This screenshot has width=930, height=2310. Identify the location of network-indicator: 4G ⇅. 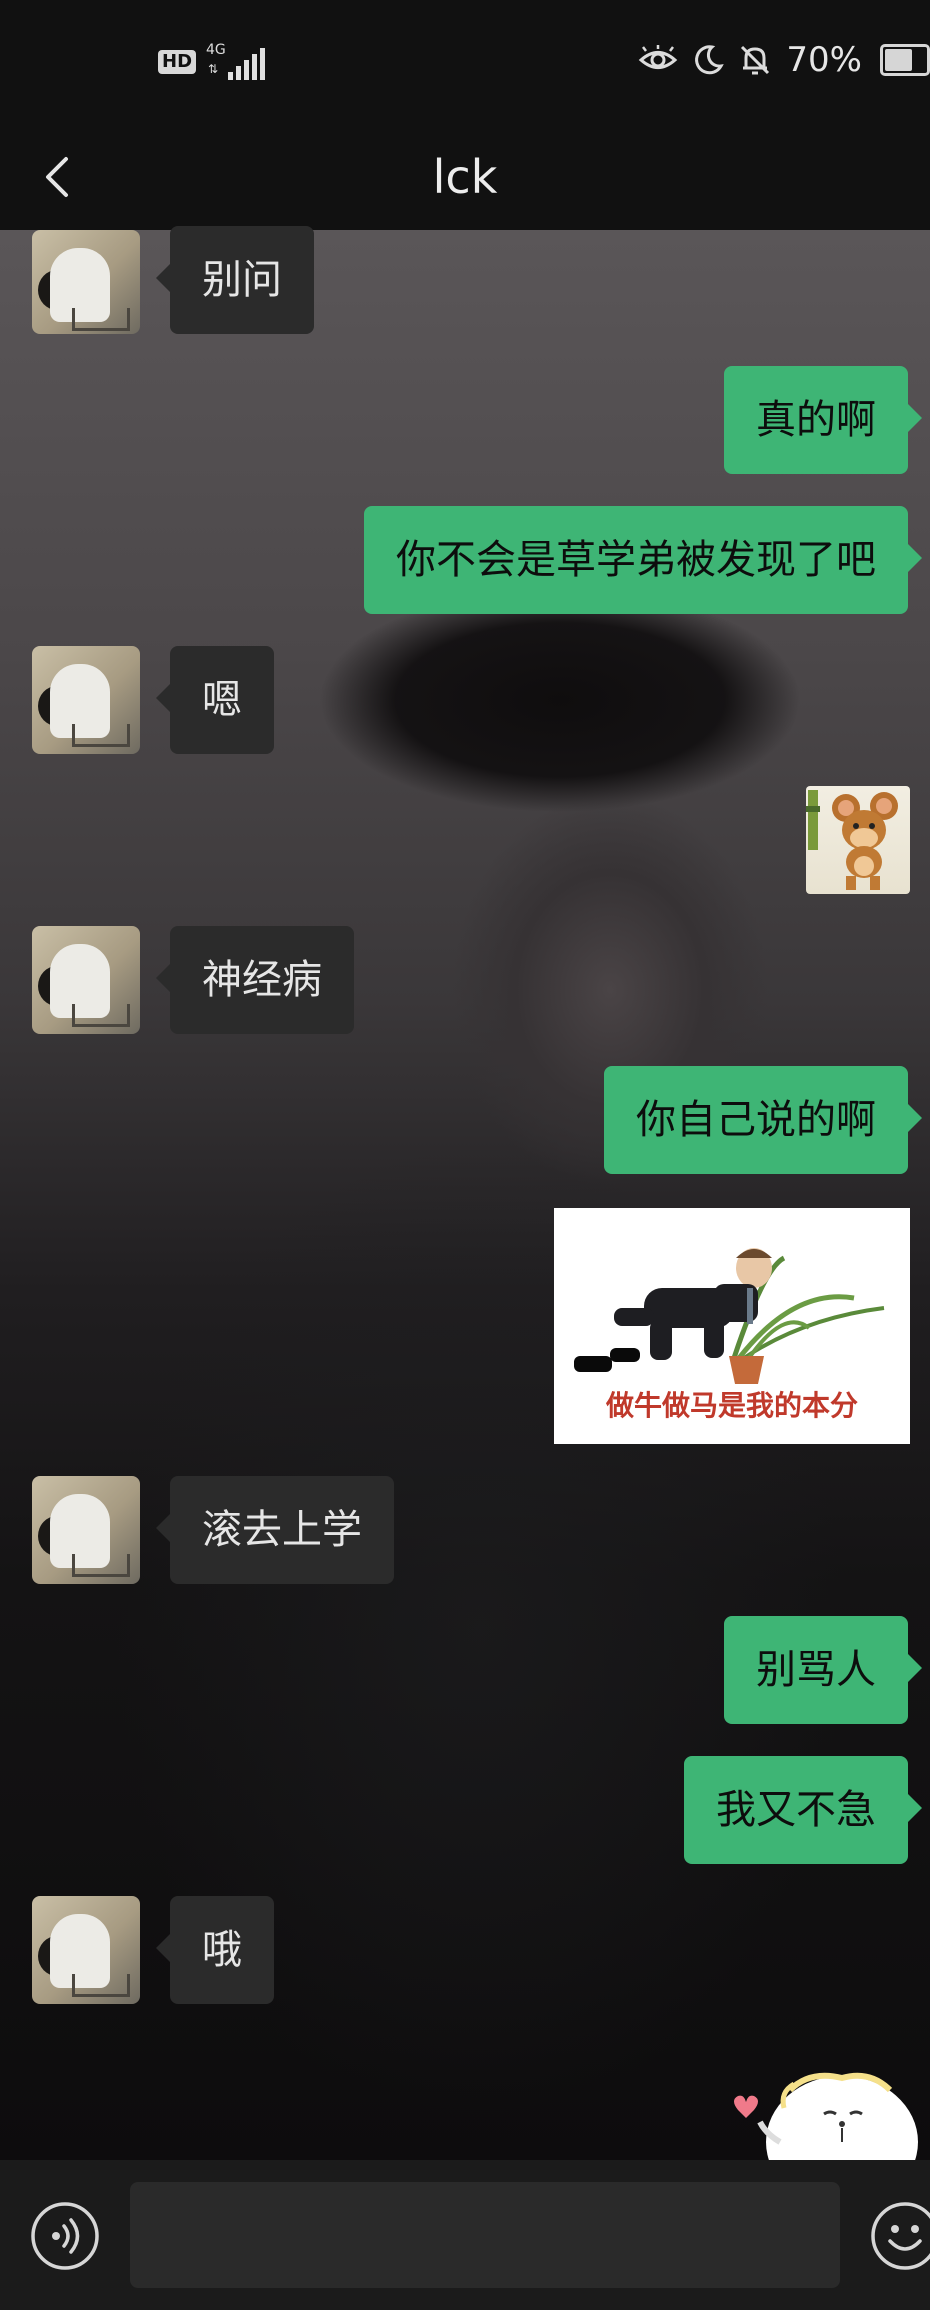
(236, 61).